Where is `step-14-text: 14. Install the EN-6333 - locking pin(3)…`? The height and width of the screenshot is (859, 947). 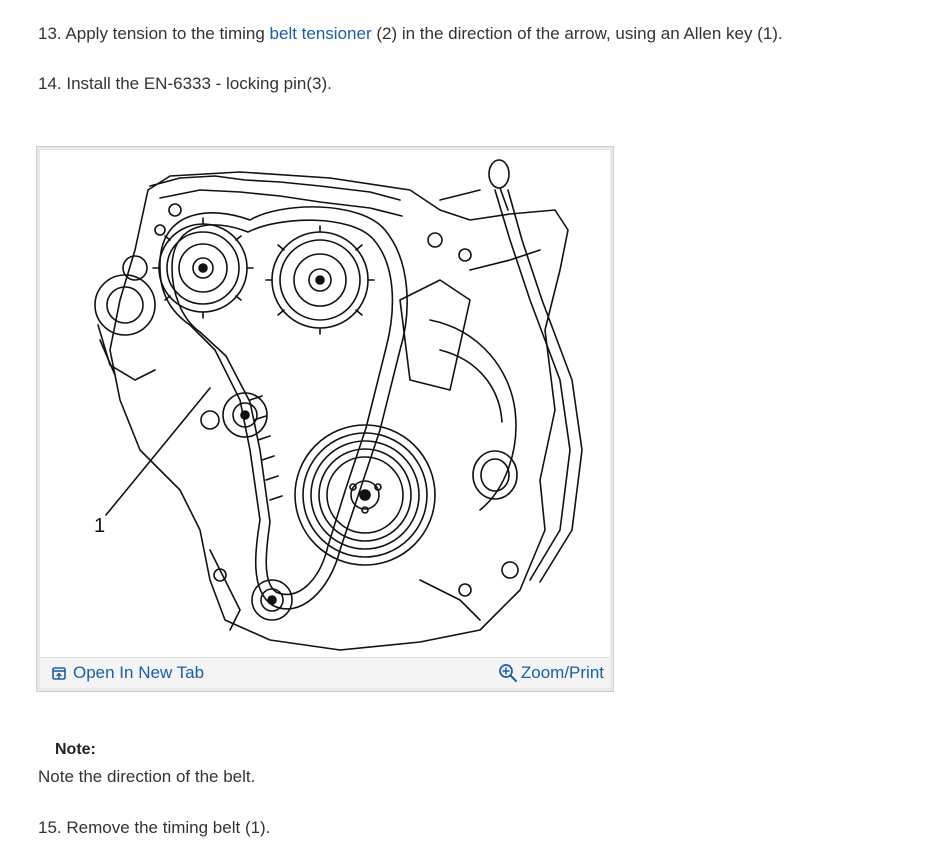
step-14-text: 14. Install the EN-6333 - locking pin(3)… is located at coordinates (185, 83).